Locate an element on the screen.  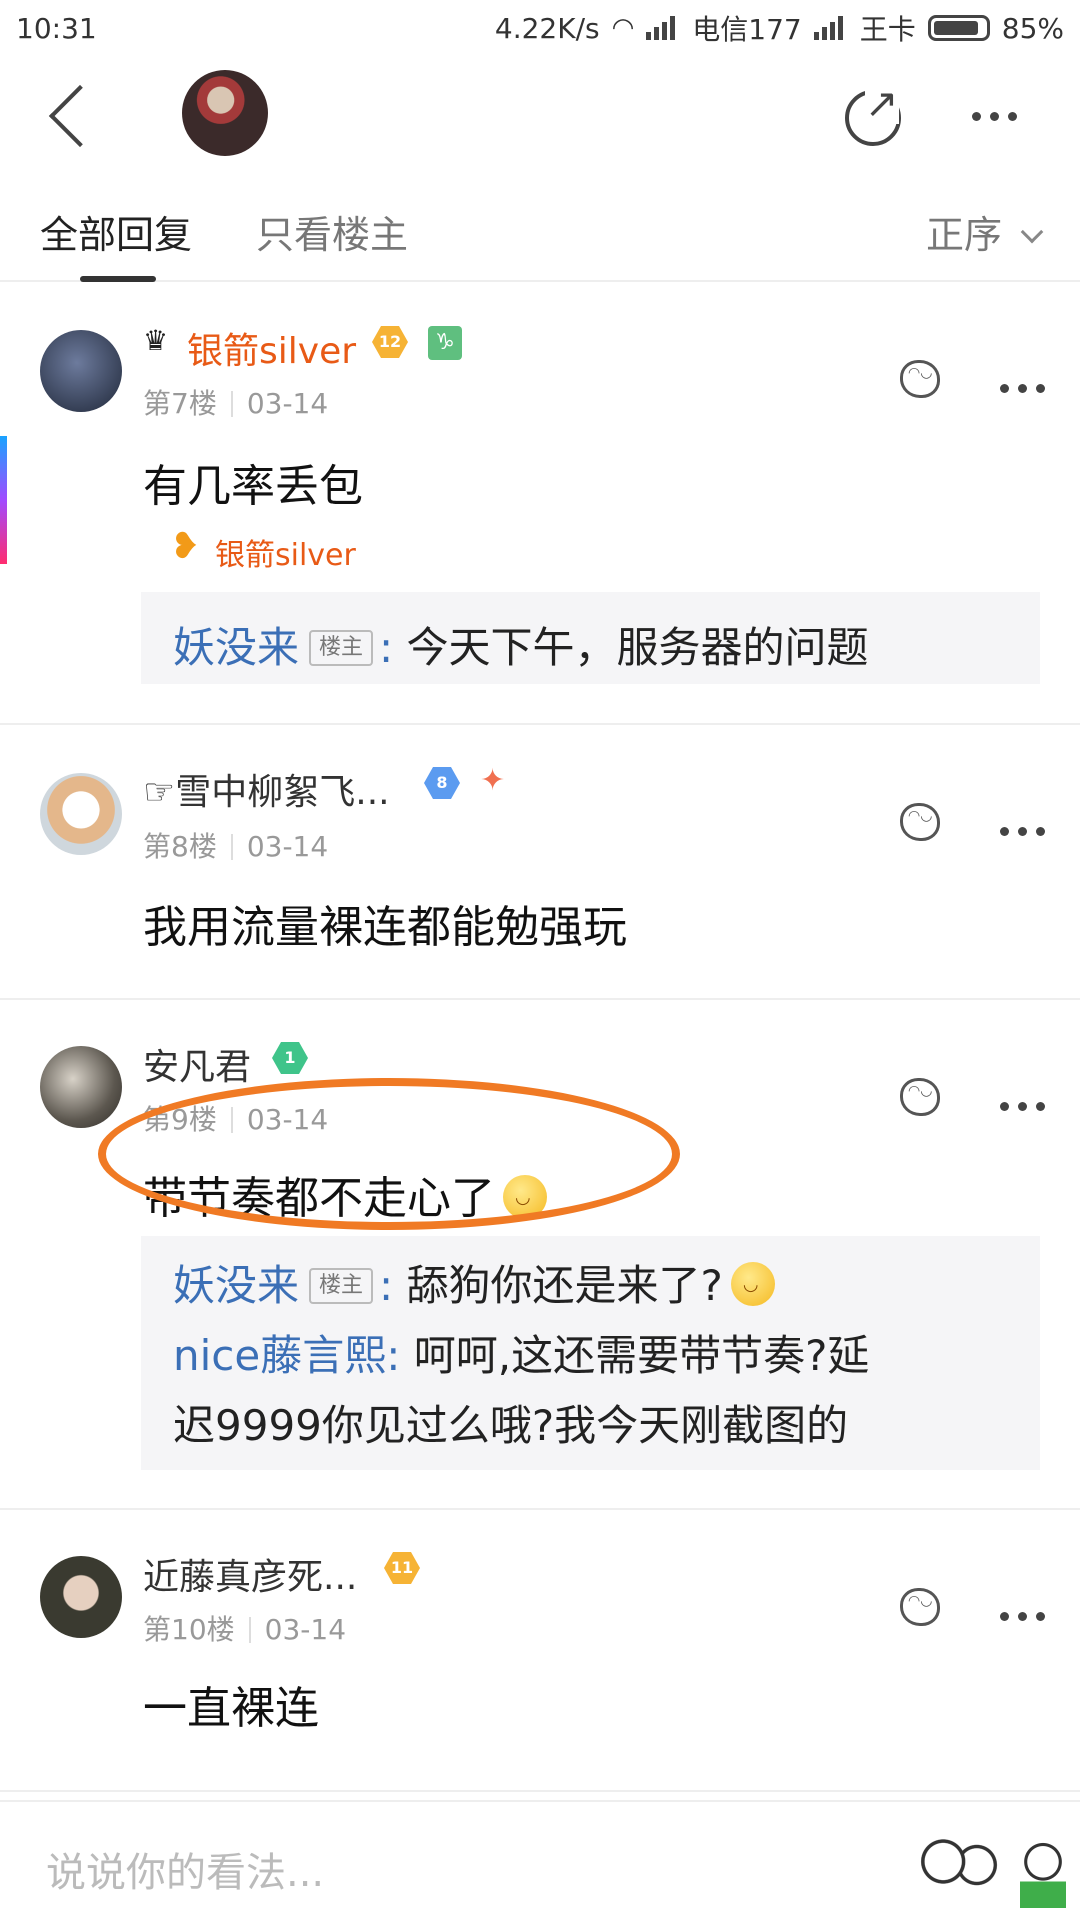
tab-op-only: 只看楼主 is located at coordinates (332, 231).